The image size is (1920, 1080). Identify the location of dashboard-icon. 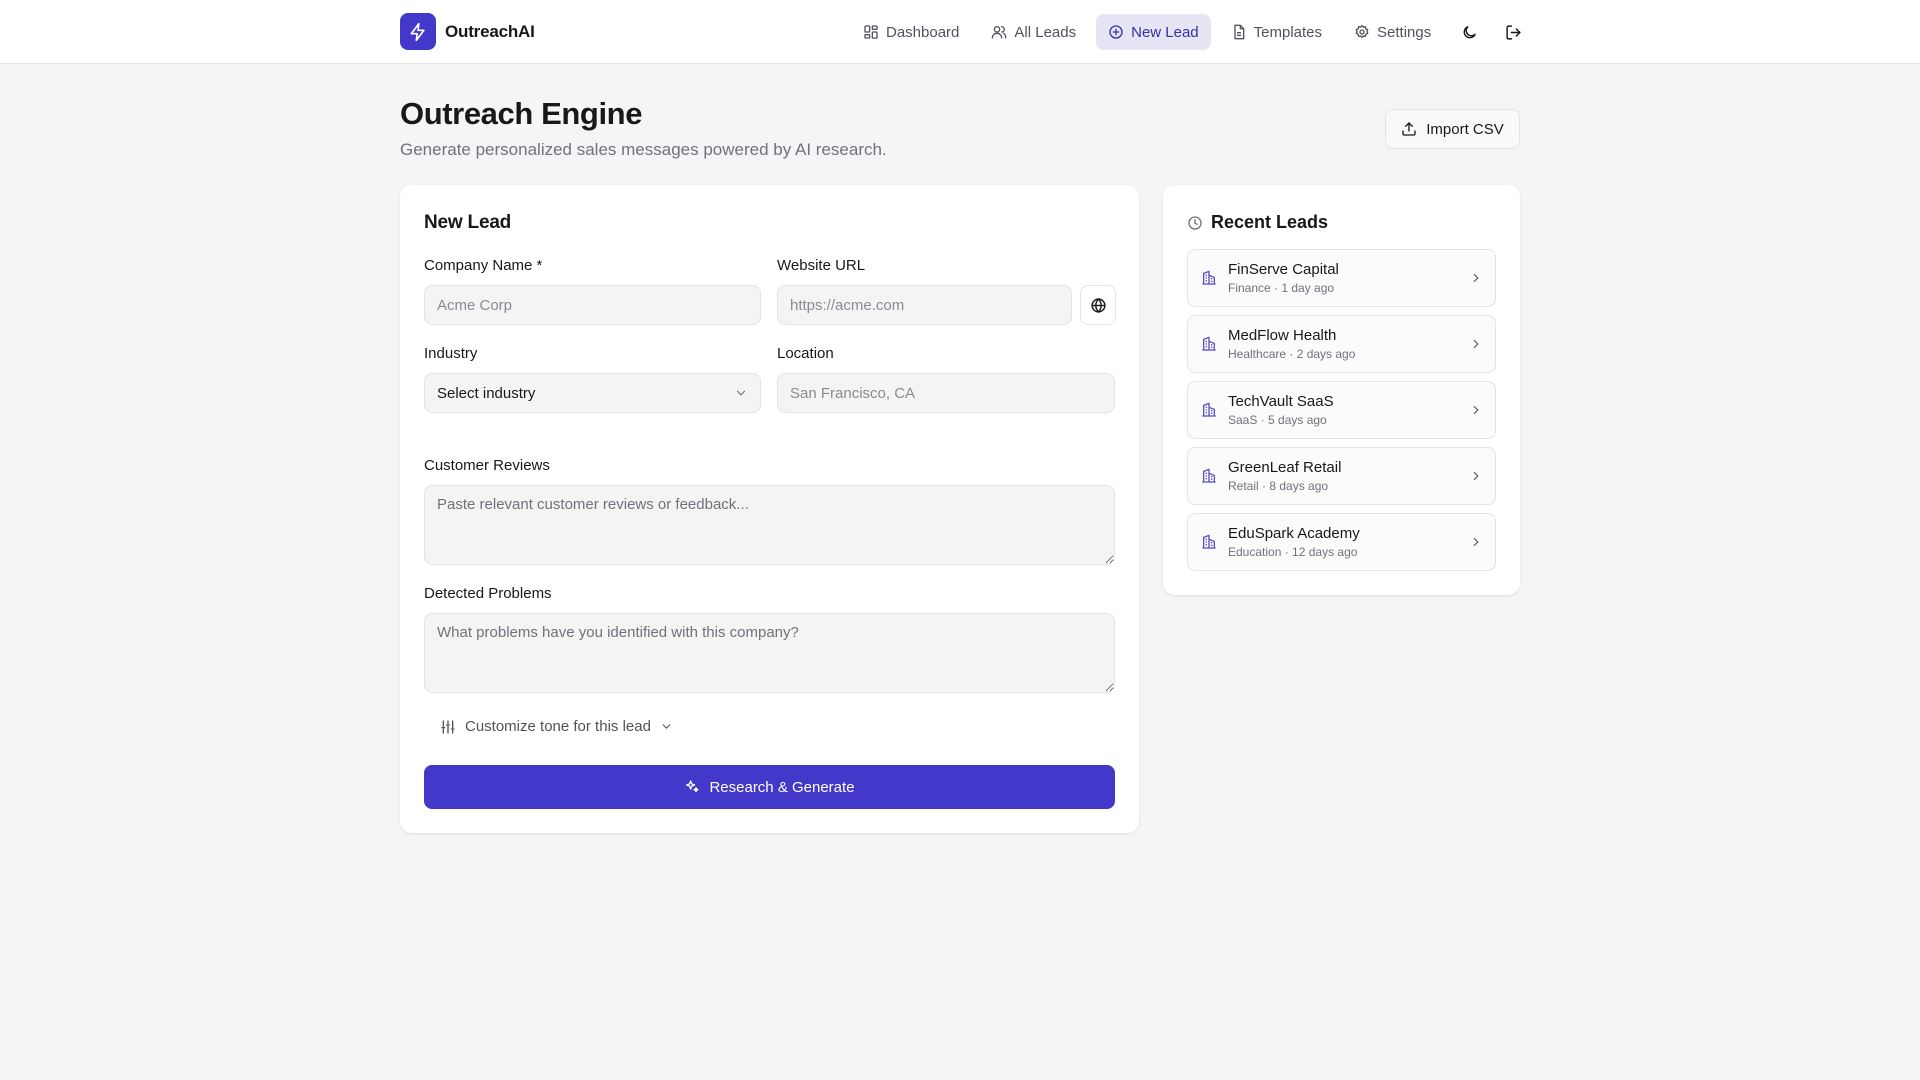
(871, 32).